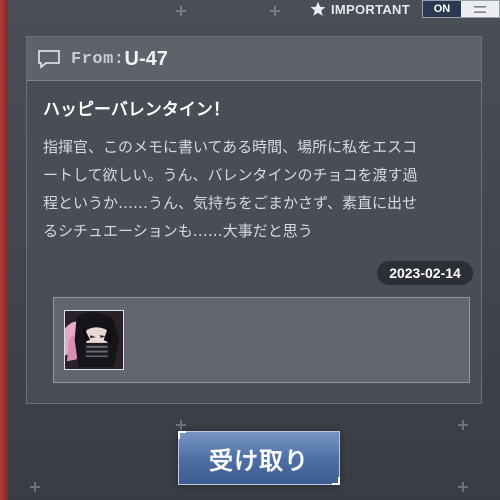 The image size is (500, 500). I want to click on character-avatar, so click(94, 340).